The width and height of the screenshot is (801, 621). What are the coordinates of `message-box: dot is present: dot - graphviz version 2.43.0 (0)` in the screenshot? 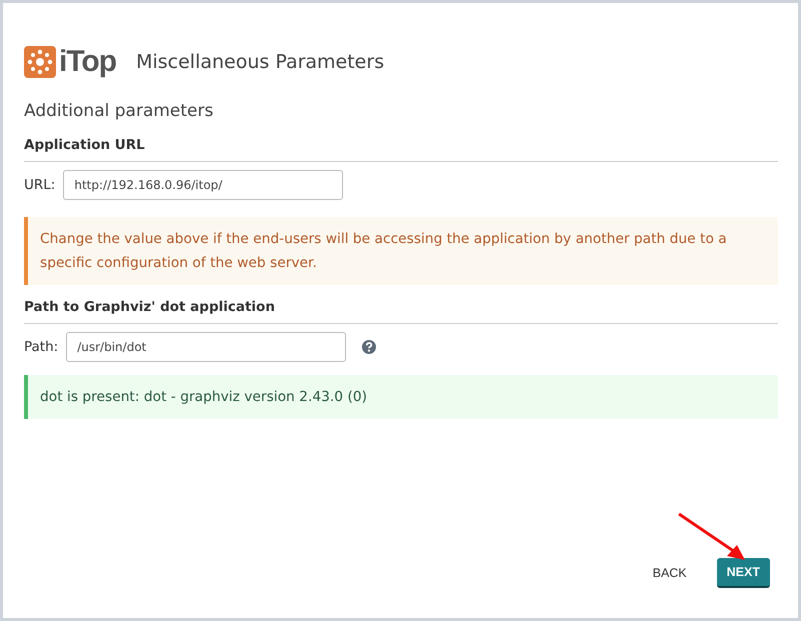 It's located at (401, 397).